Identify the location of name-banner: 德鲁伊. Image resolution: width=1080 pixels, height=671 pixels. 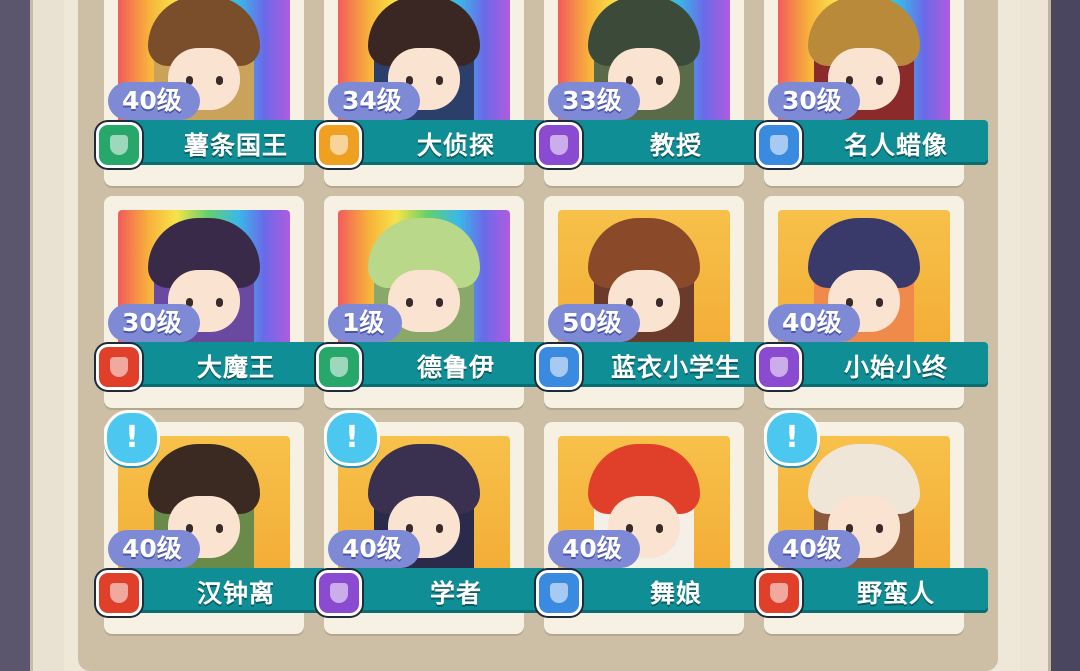
(442, 363).